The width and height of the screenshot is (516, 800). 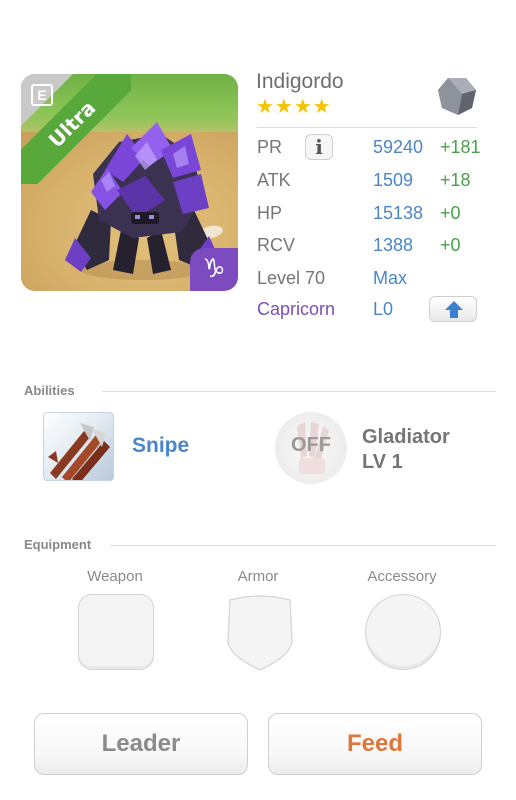 What do you see at coordinates (115, 576) in the screenshot?
I see `weapon-label: Weapon` at bounding box center [115, 576].